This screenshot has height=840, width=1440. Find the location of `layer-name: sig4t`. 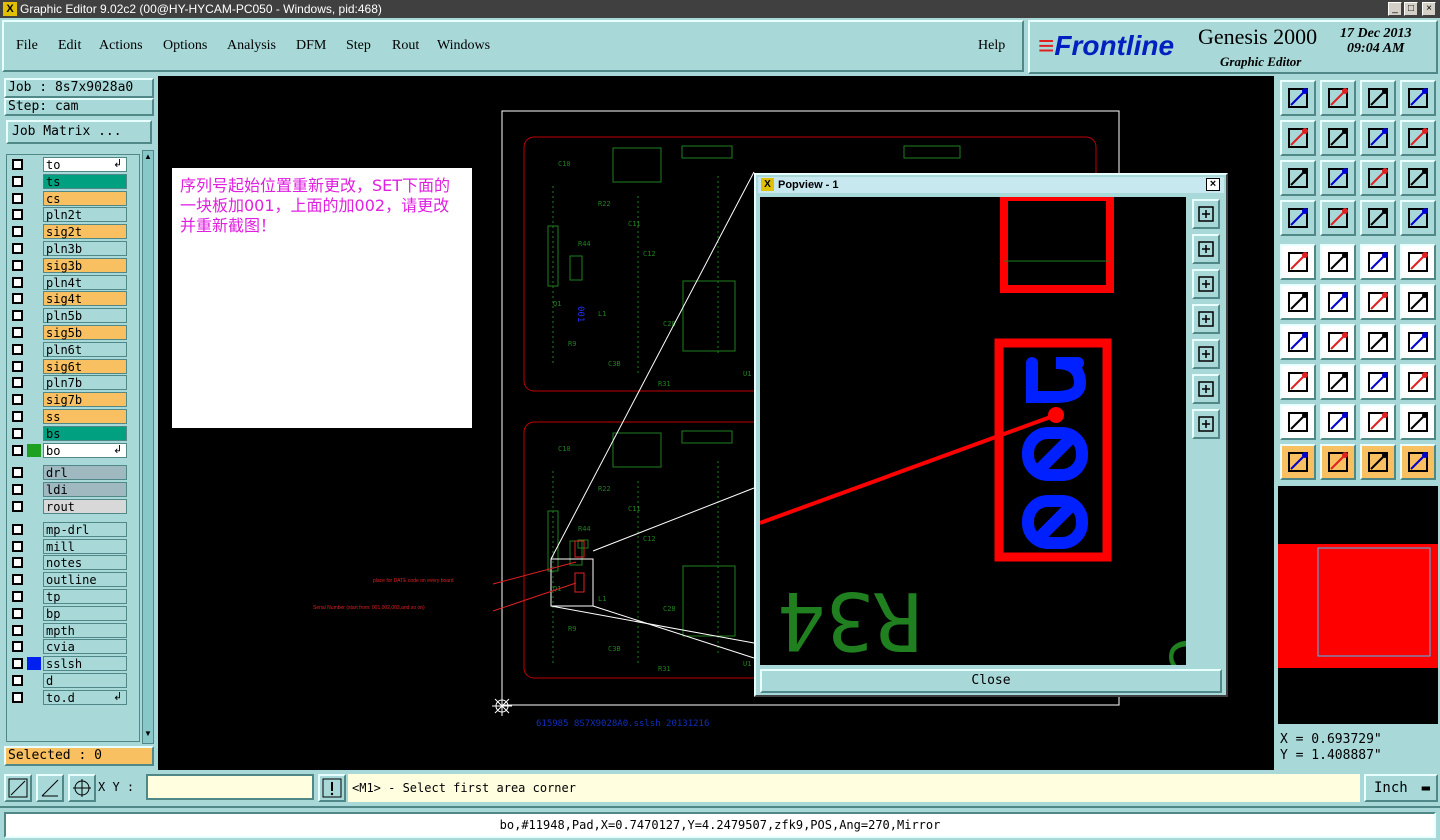

layer-name: sig4t is located at coordinates (85, 299).